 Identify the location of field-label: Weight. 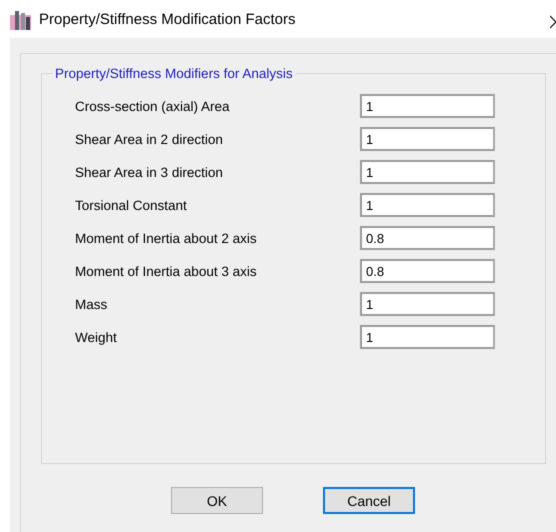
(96, 337).